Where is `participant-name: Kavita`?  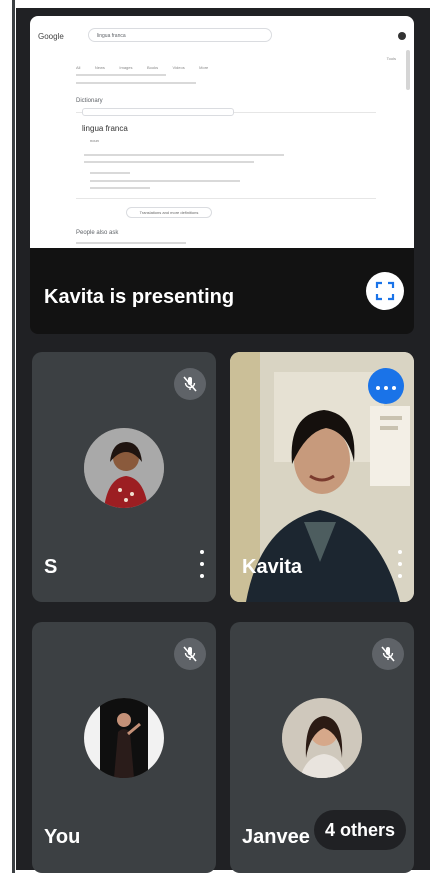
participant-name: Kavita is located at coordinates (272, 567).